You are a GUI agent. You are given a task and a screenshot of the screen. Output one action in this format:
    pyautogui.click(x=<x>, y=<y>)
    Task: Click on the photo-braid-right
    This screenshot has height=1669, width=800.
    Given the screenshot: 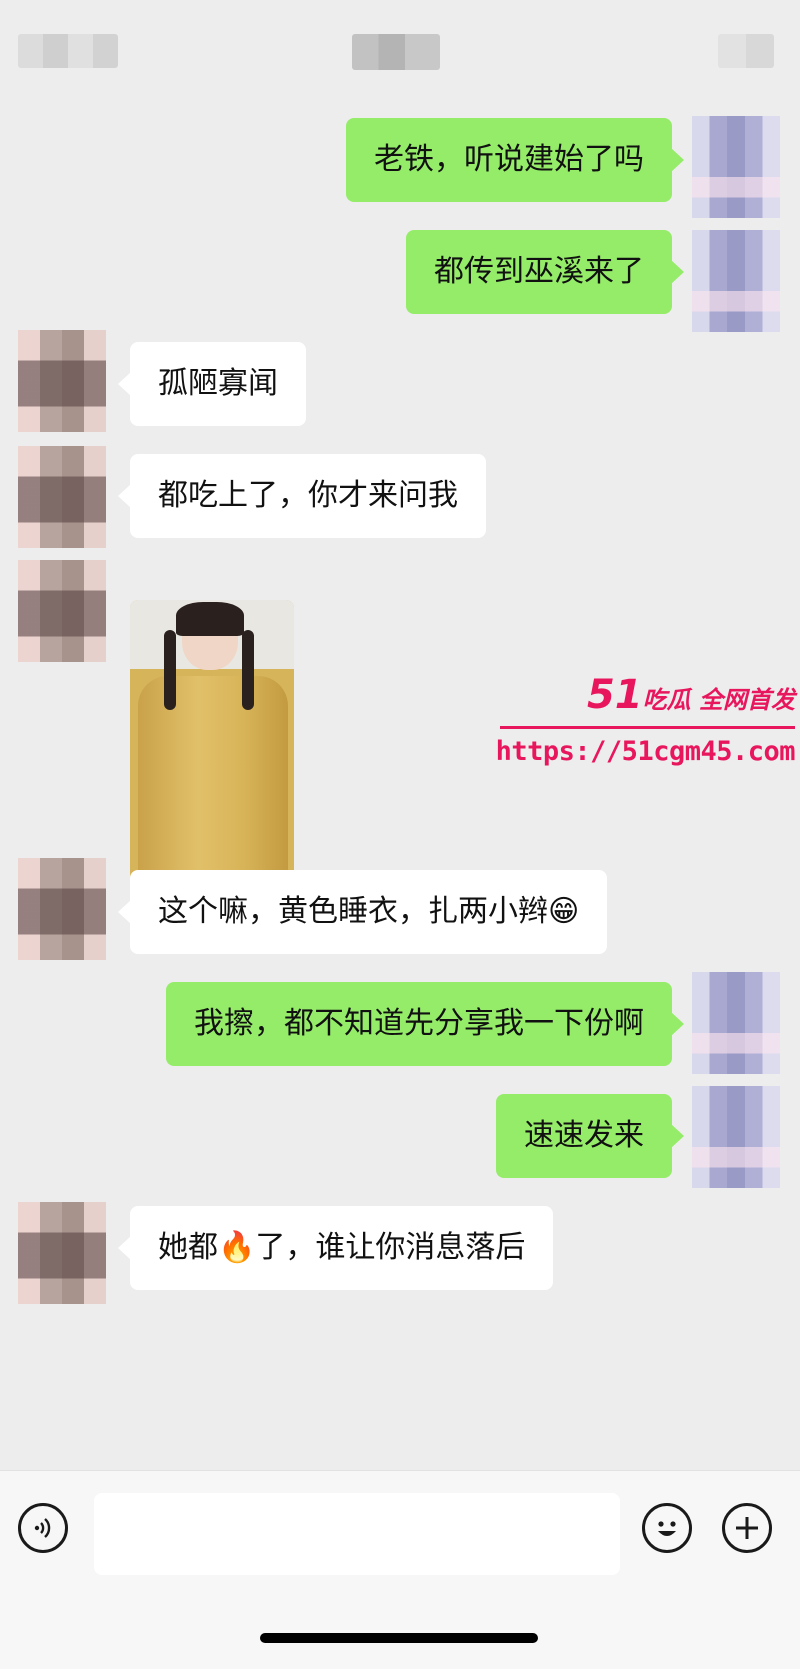 What is the action you would take?
    pyautogui.click(x=248, y=670)
    